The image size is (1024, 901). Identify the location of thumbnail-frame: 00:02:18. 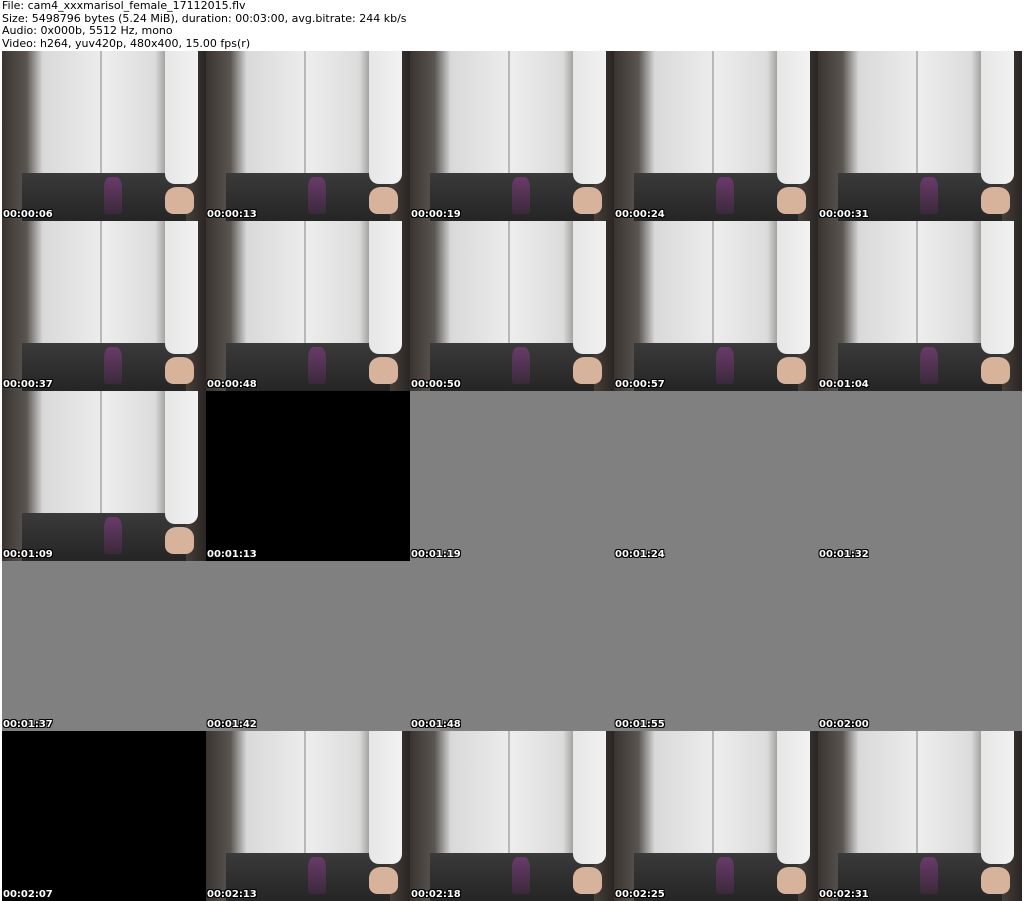
(512, 816).